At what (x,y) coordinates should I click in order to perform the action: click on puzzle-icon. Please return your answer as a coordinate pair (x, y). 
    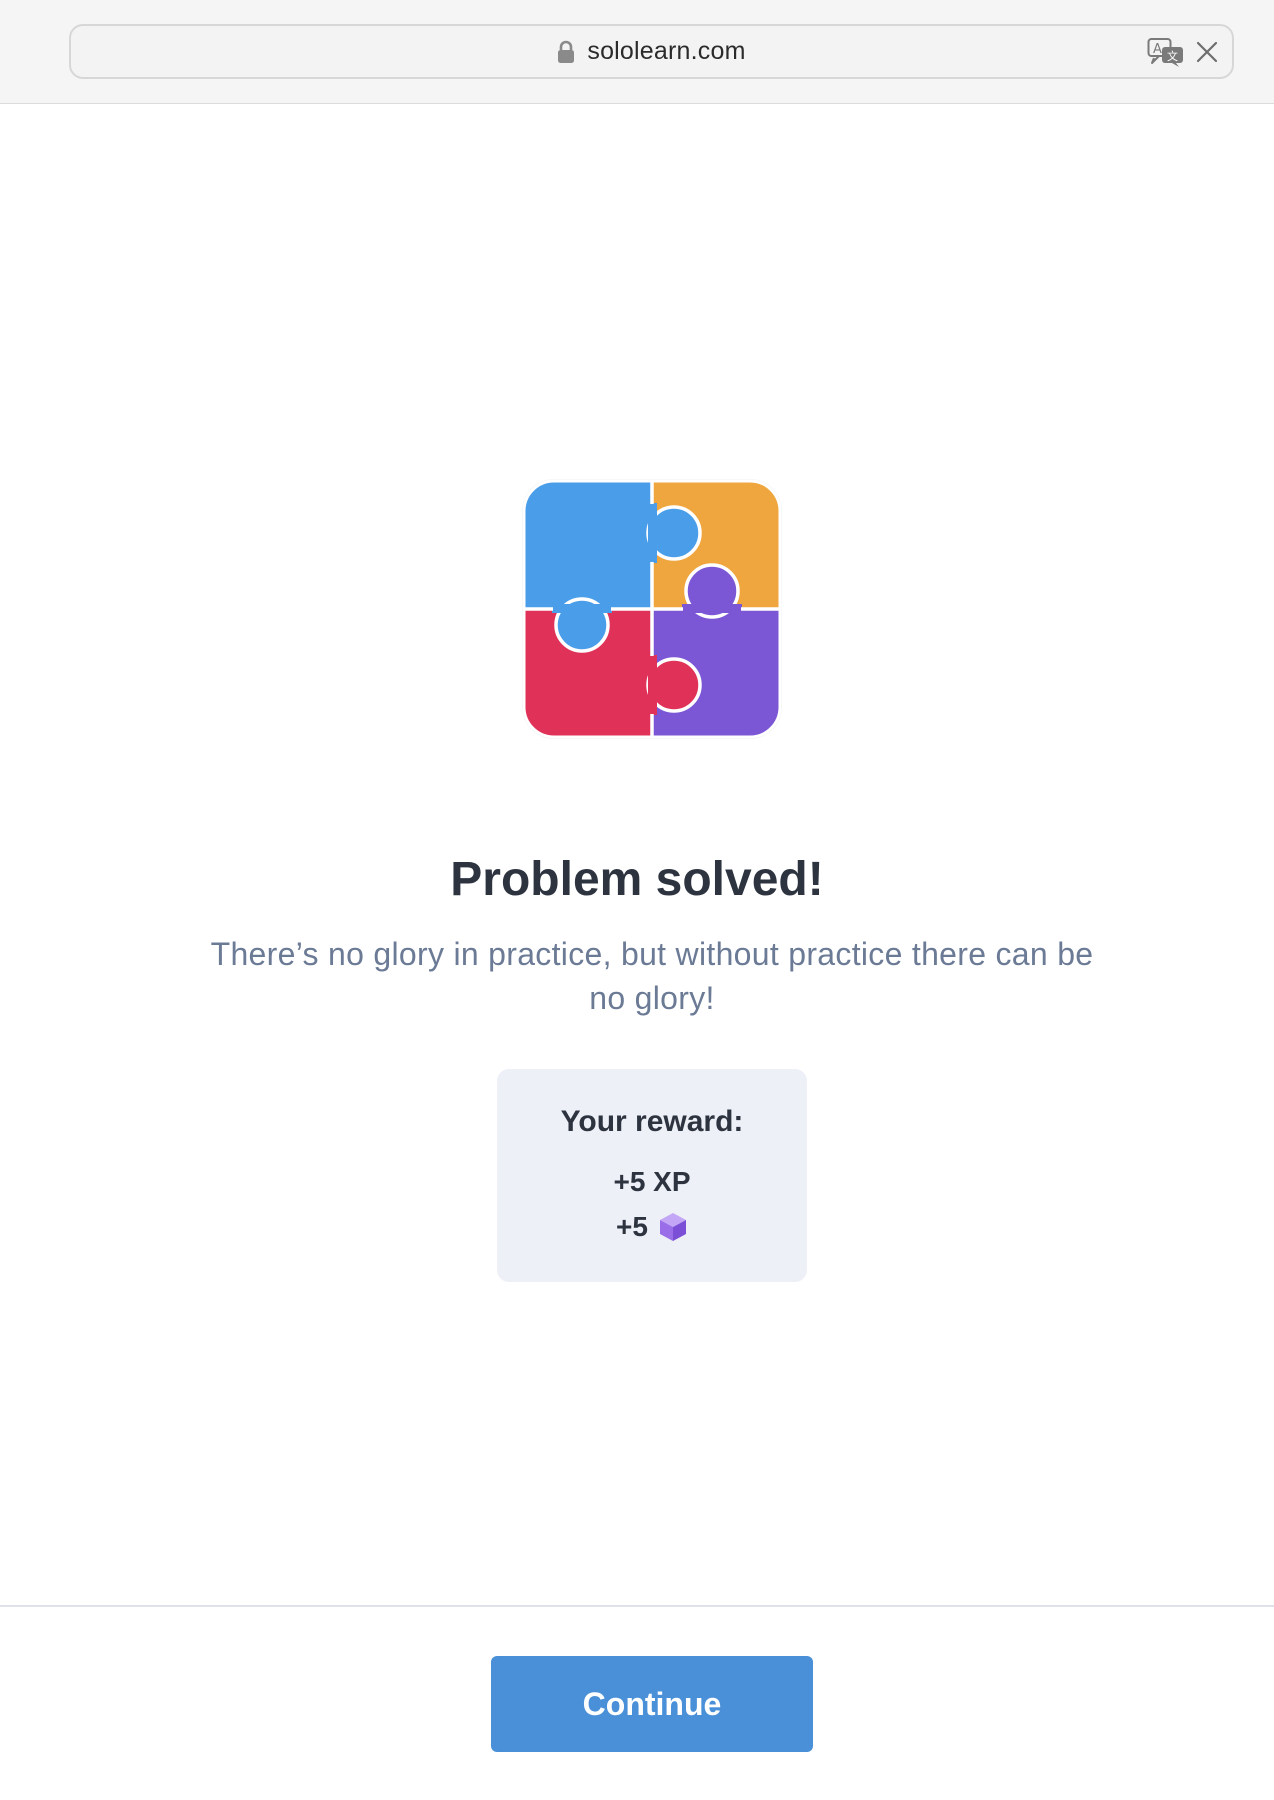
    Looking at the image, I should click on (652, 609).